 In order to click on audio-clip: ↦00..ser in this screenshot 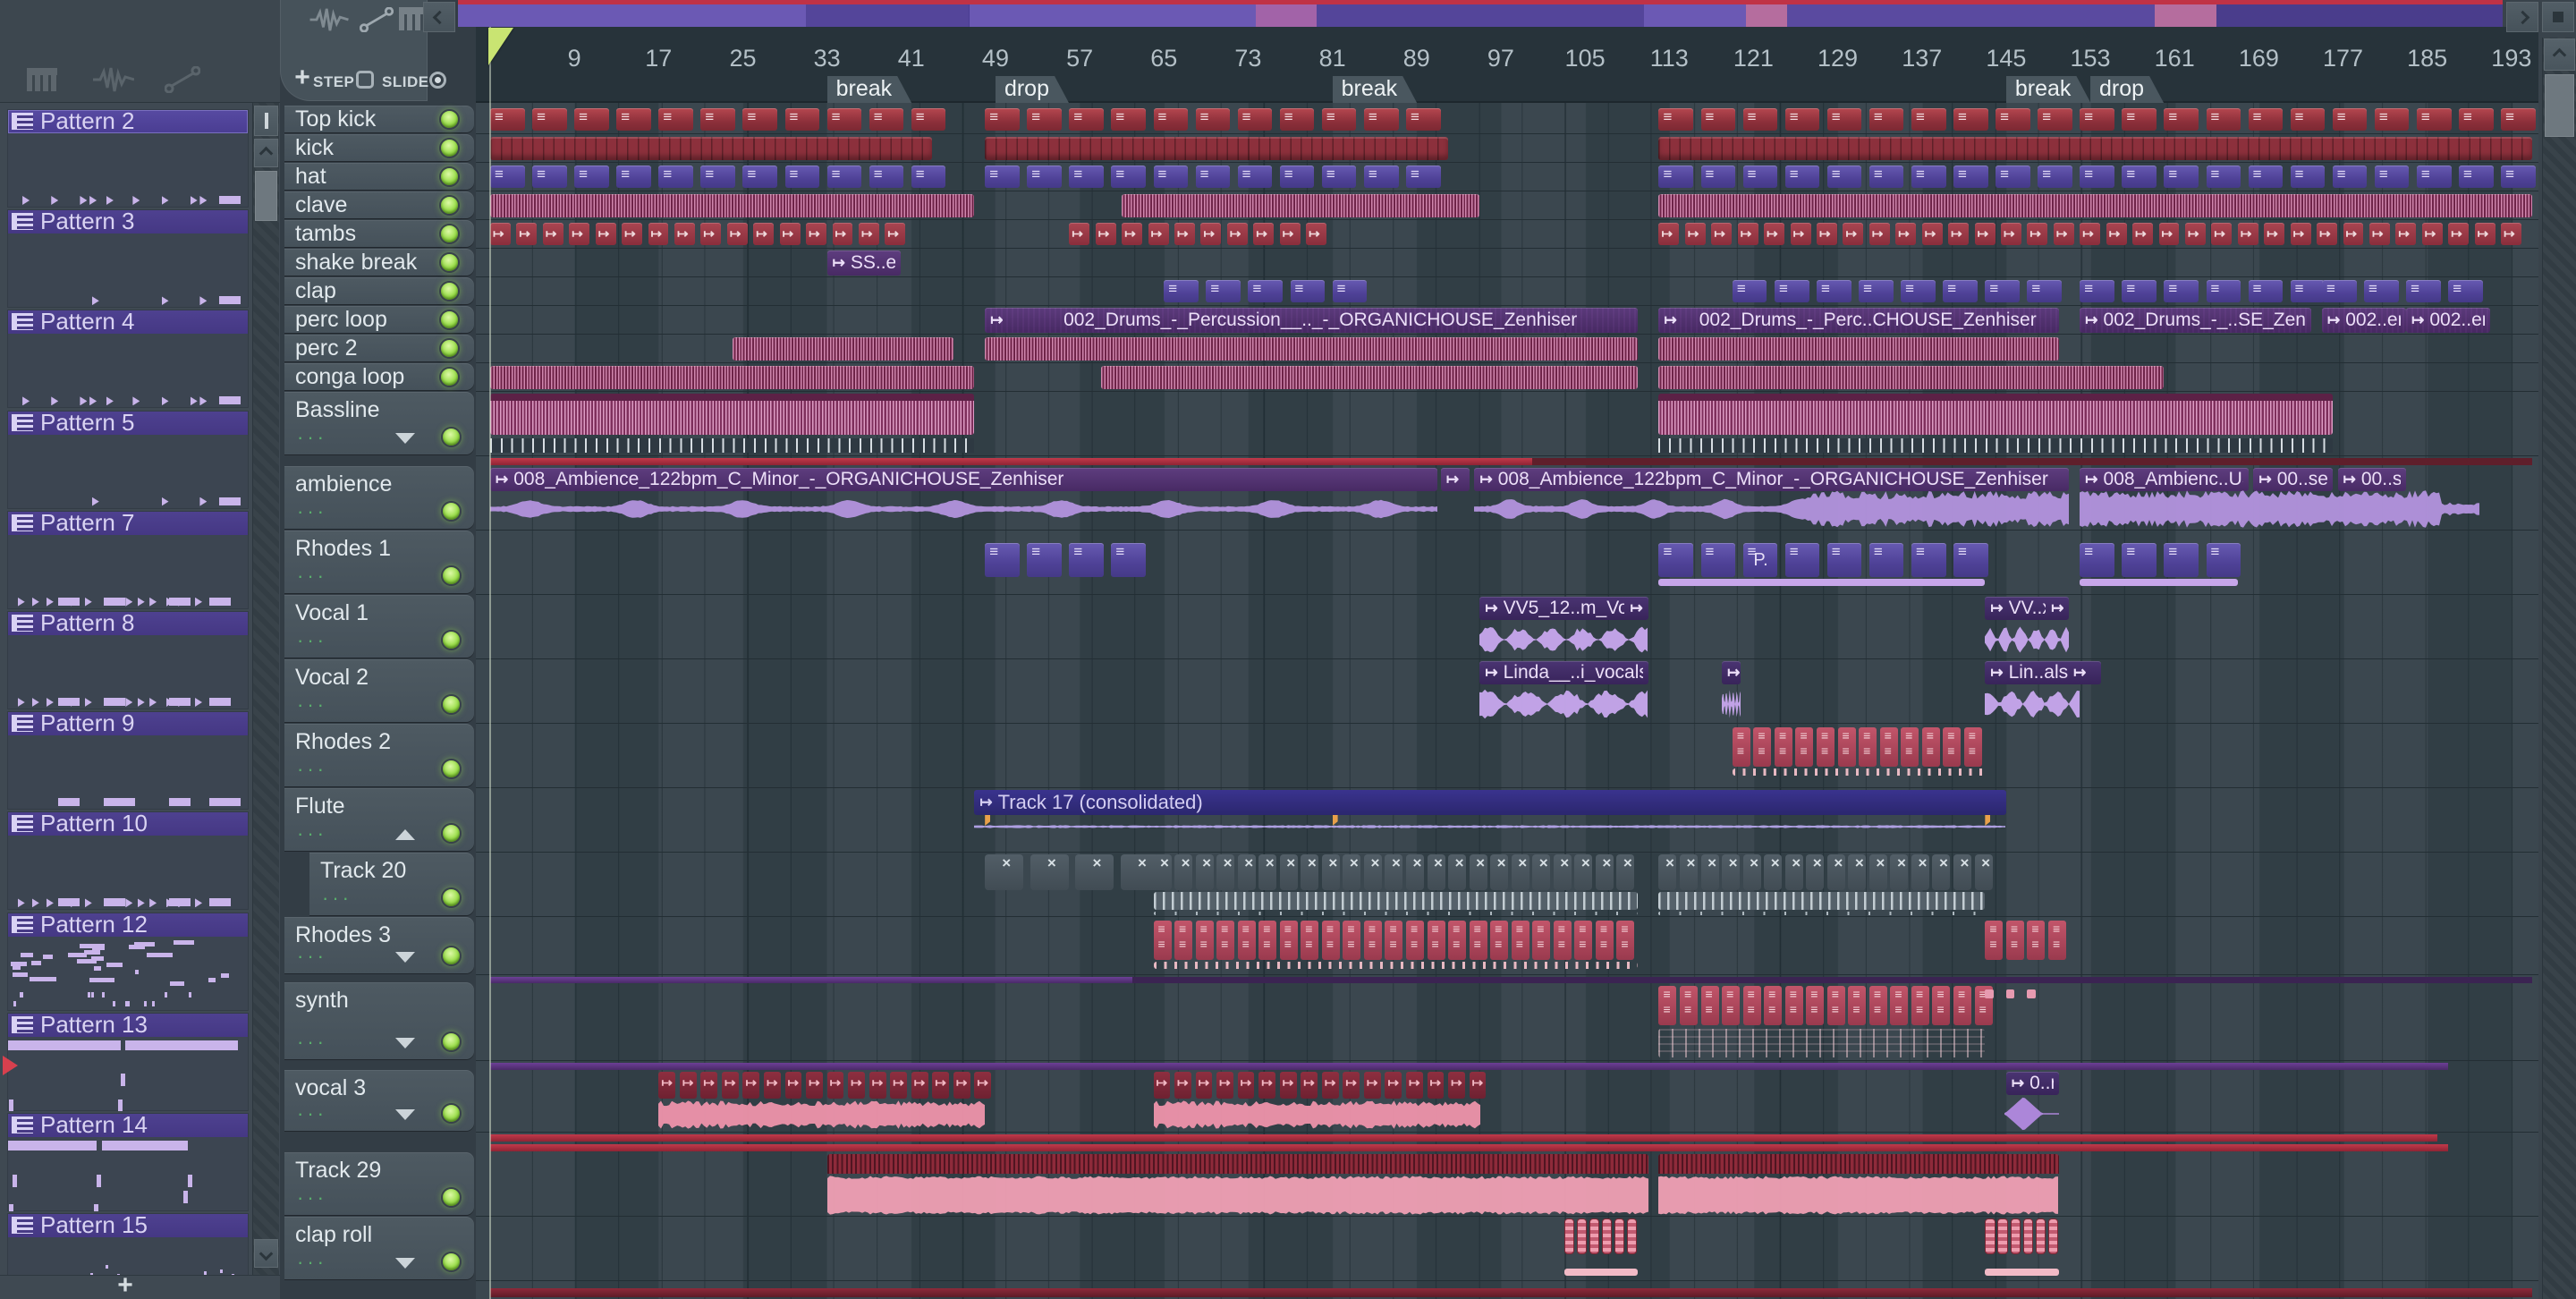, I will do `click(2372, 479)`.